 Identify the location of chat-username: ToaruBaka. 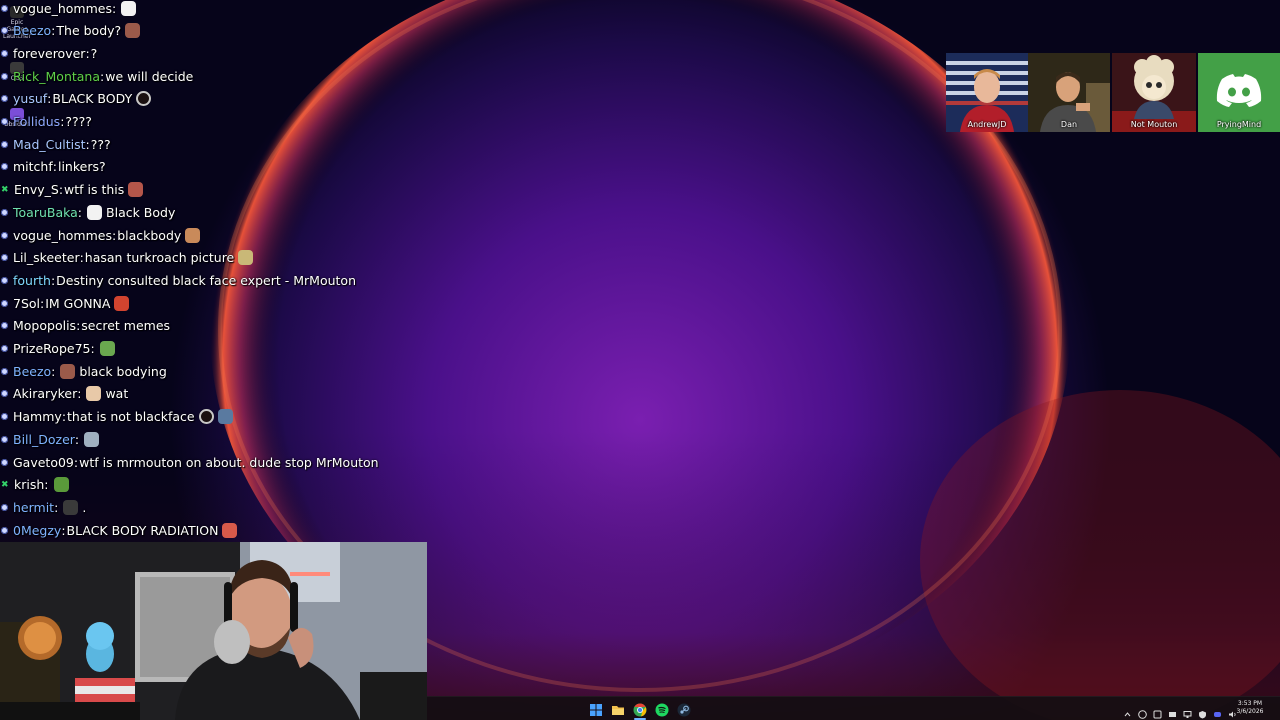
(45, 212).